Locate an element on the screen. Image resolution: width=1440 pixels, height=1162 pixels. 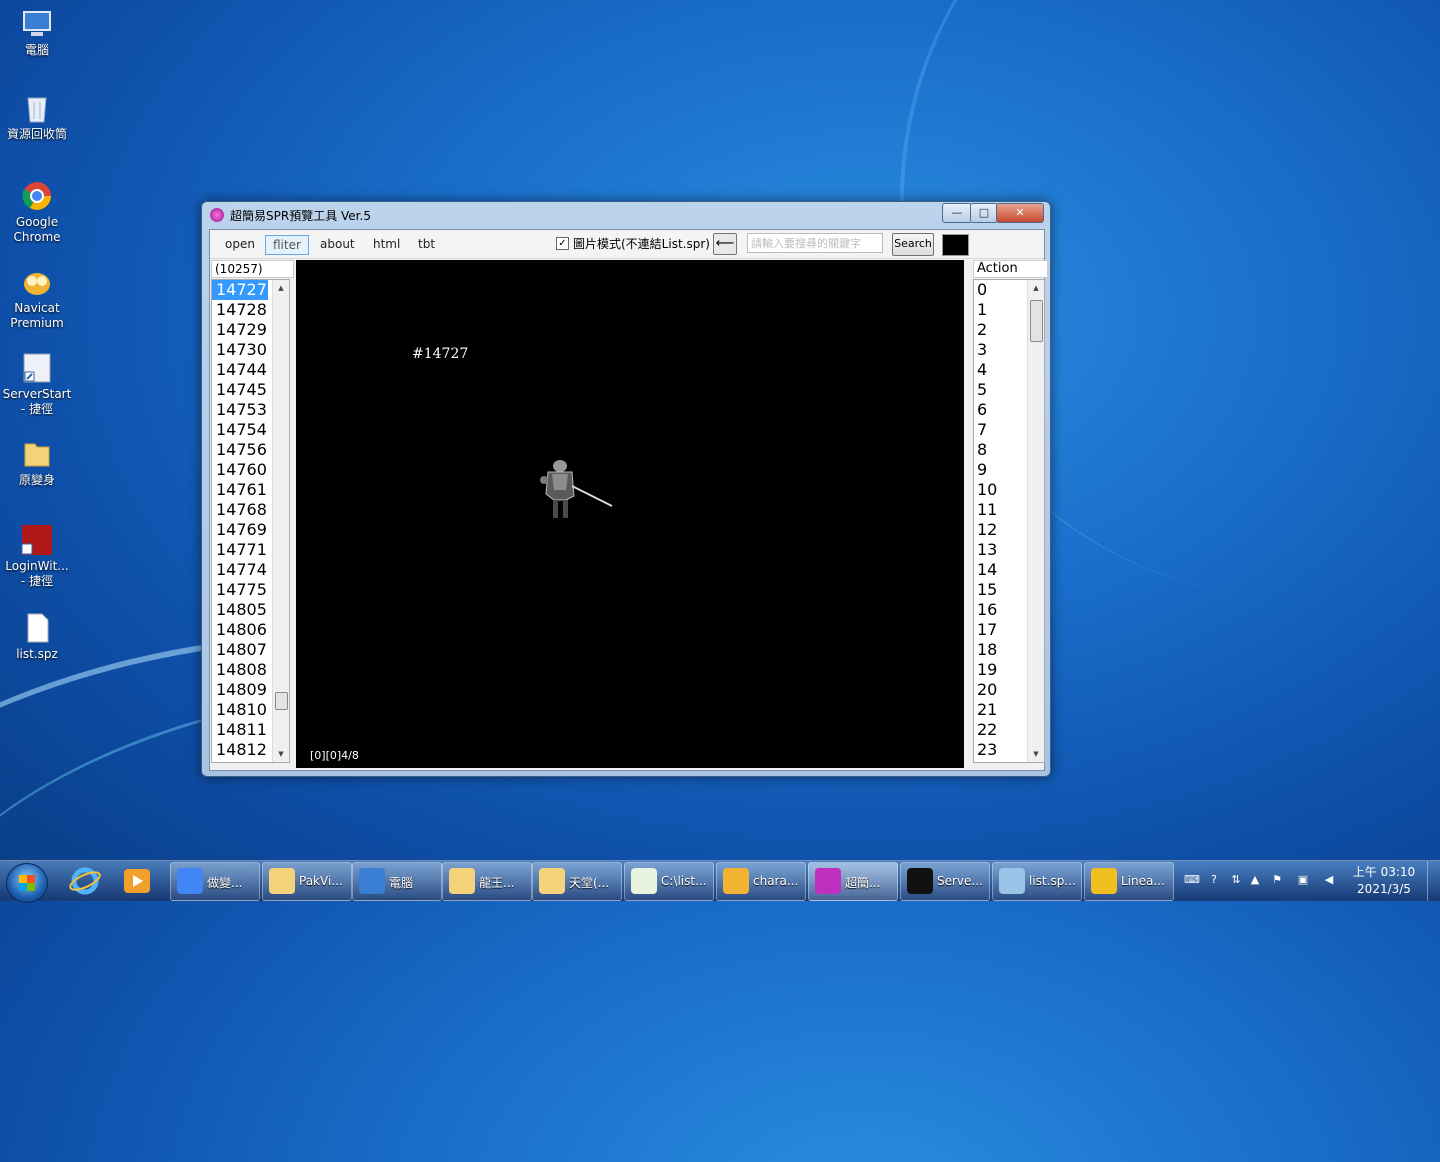
desktop-icon-list-spz: list.spz is located at coordinates (37, 637).